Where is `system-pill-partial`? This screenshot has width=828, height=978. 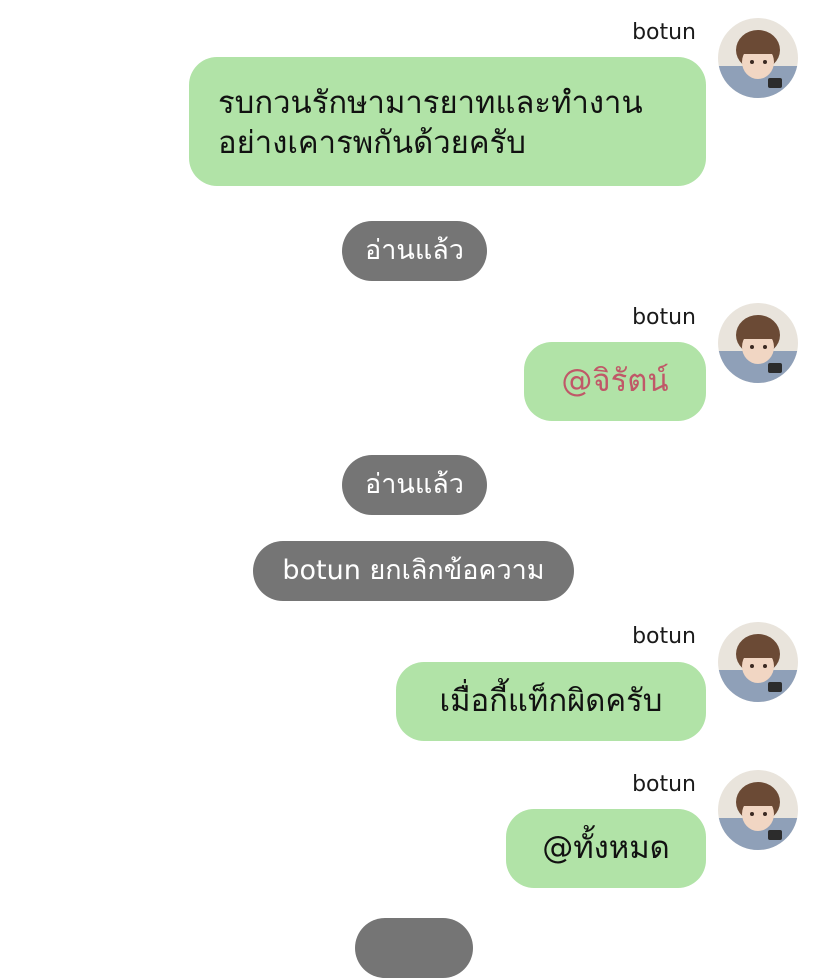 system-pill-partial is located at coordinates (414, 948).